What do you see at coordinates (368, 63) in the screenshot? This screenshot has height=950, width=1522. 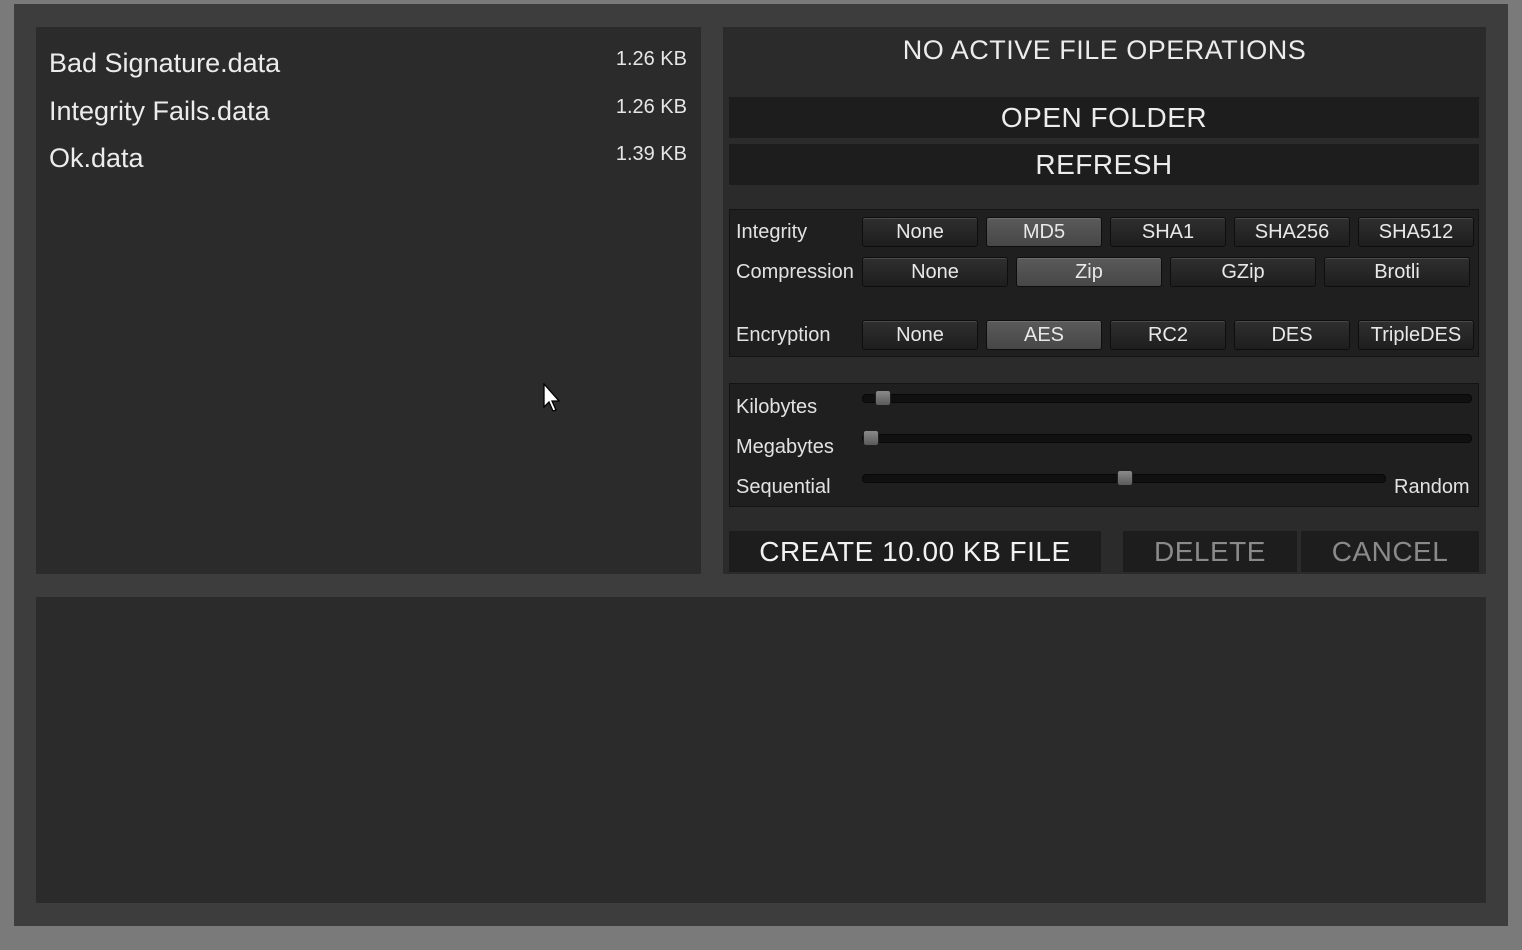 I see `file-item: Bad Signature.data 1.26 KB` at bounding box center [368, 63].